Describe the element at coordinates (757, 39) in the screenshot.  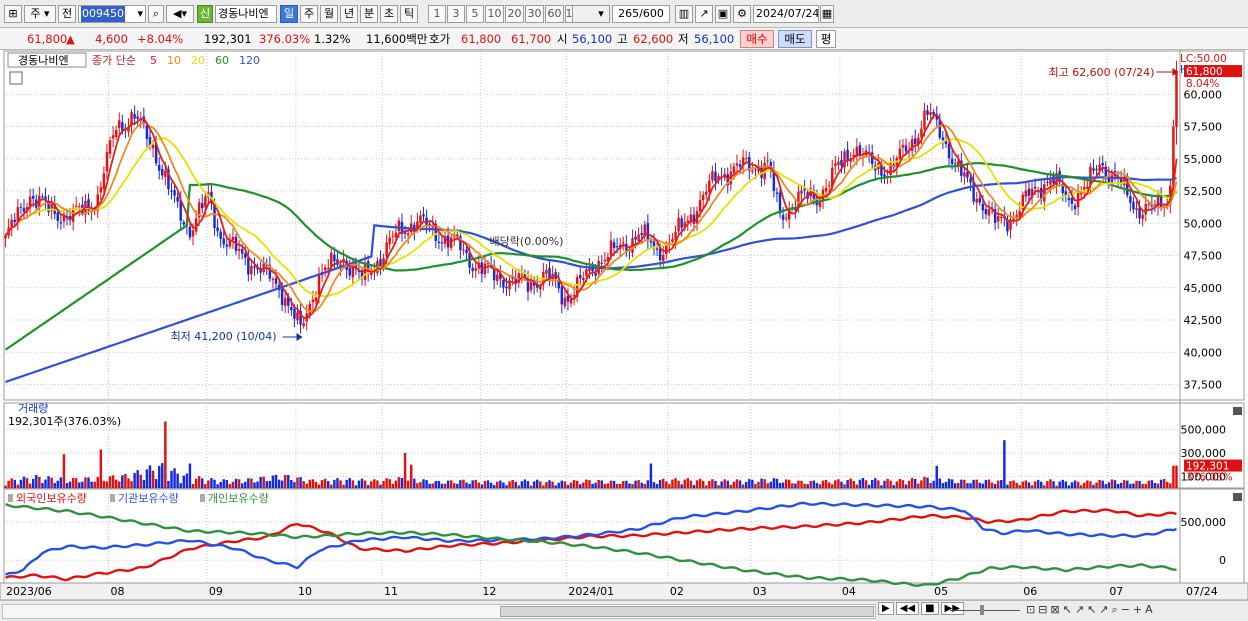
I see `buy-button: 매수` at that location.